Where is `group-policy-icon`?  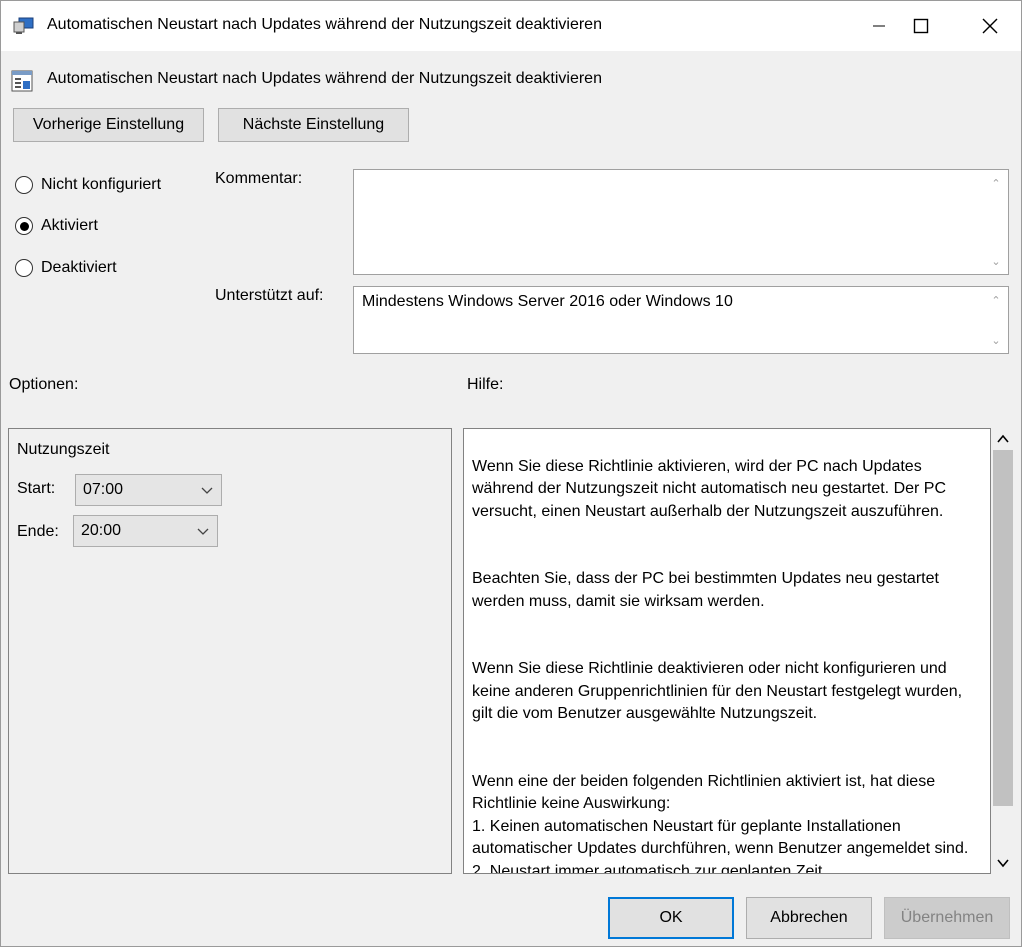
group-policy-icon is located at coordinates (23, 25).